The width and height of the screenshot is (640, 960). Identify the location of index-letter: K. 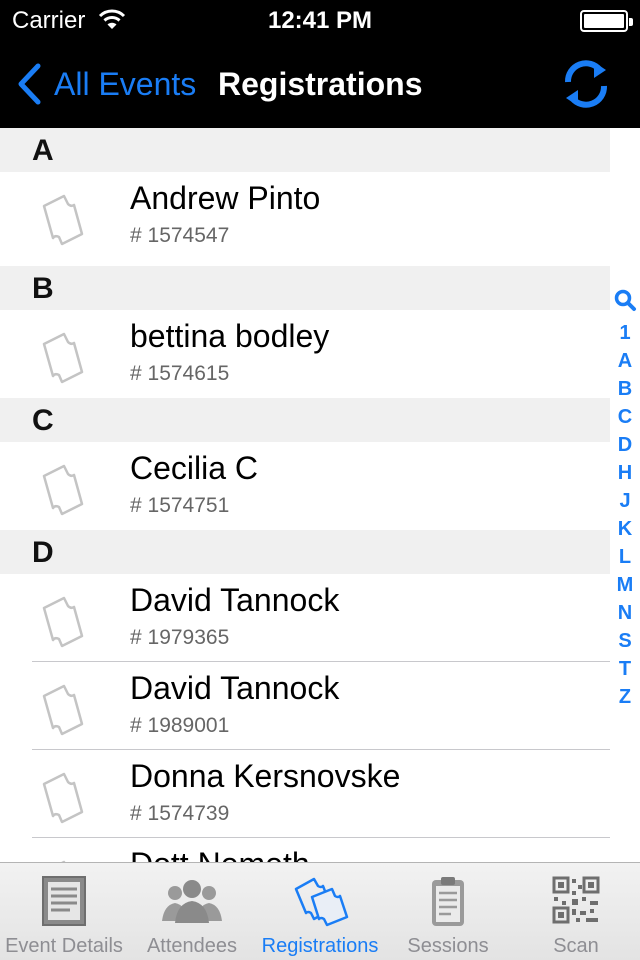
(625, 529).